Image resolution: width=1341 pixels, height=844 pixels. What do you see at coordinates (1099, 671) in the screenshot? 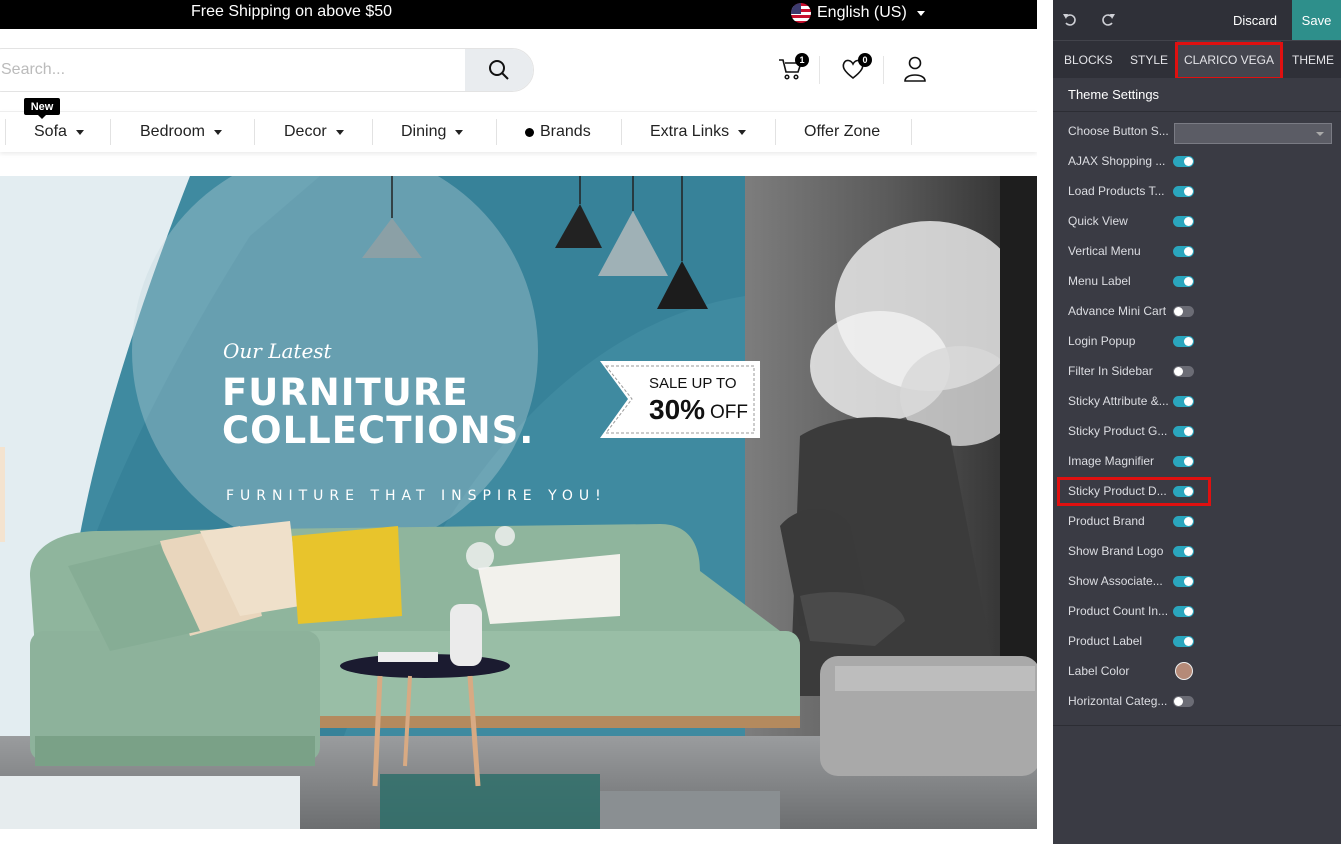
I see `option-label: Label Color` at bounding box center [1099, 671].